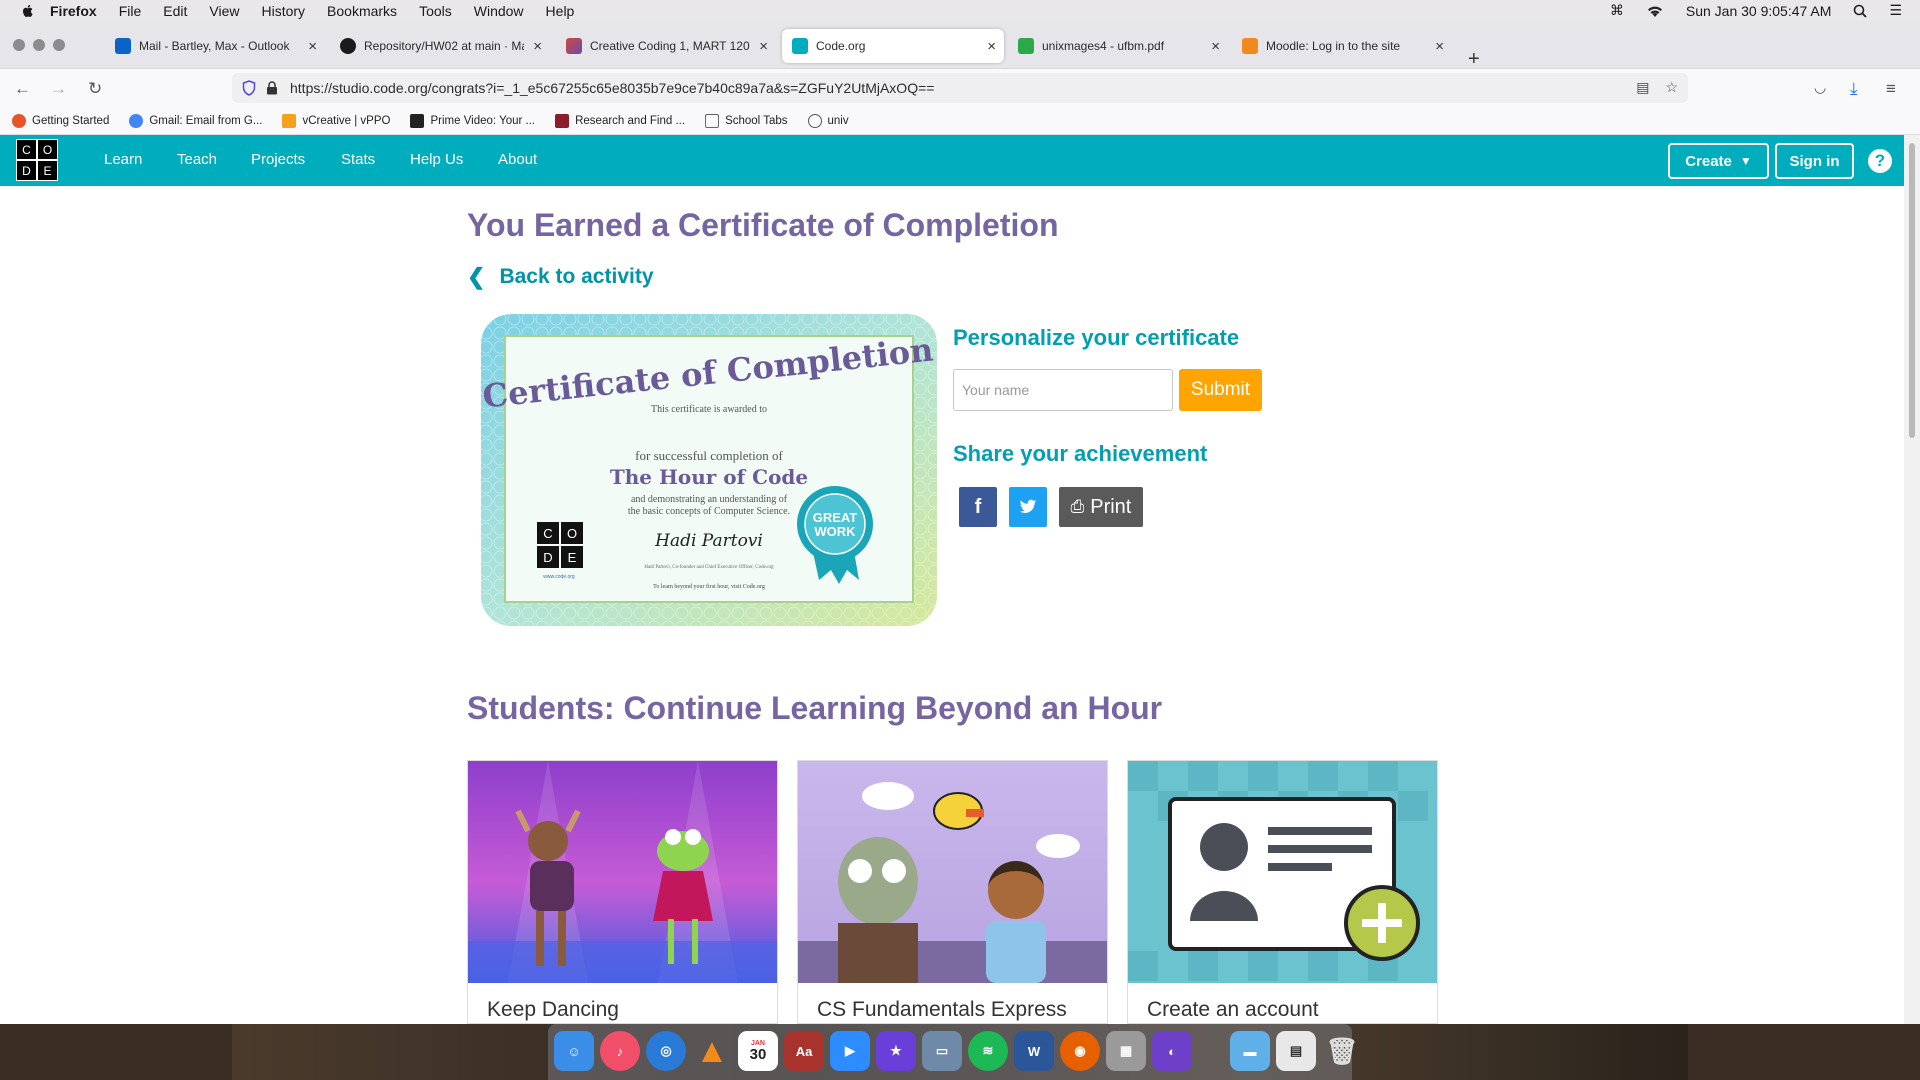  What do you see at coordinates (1617, 10) in the screenshot?
I see `bluetooth-icon: ⌘` at bounding box center [1617, 10].